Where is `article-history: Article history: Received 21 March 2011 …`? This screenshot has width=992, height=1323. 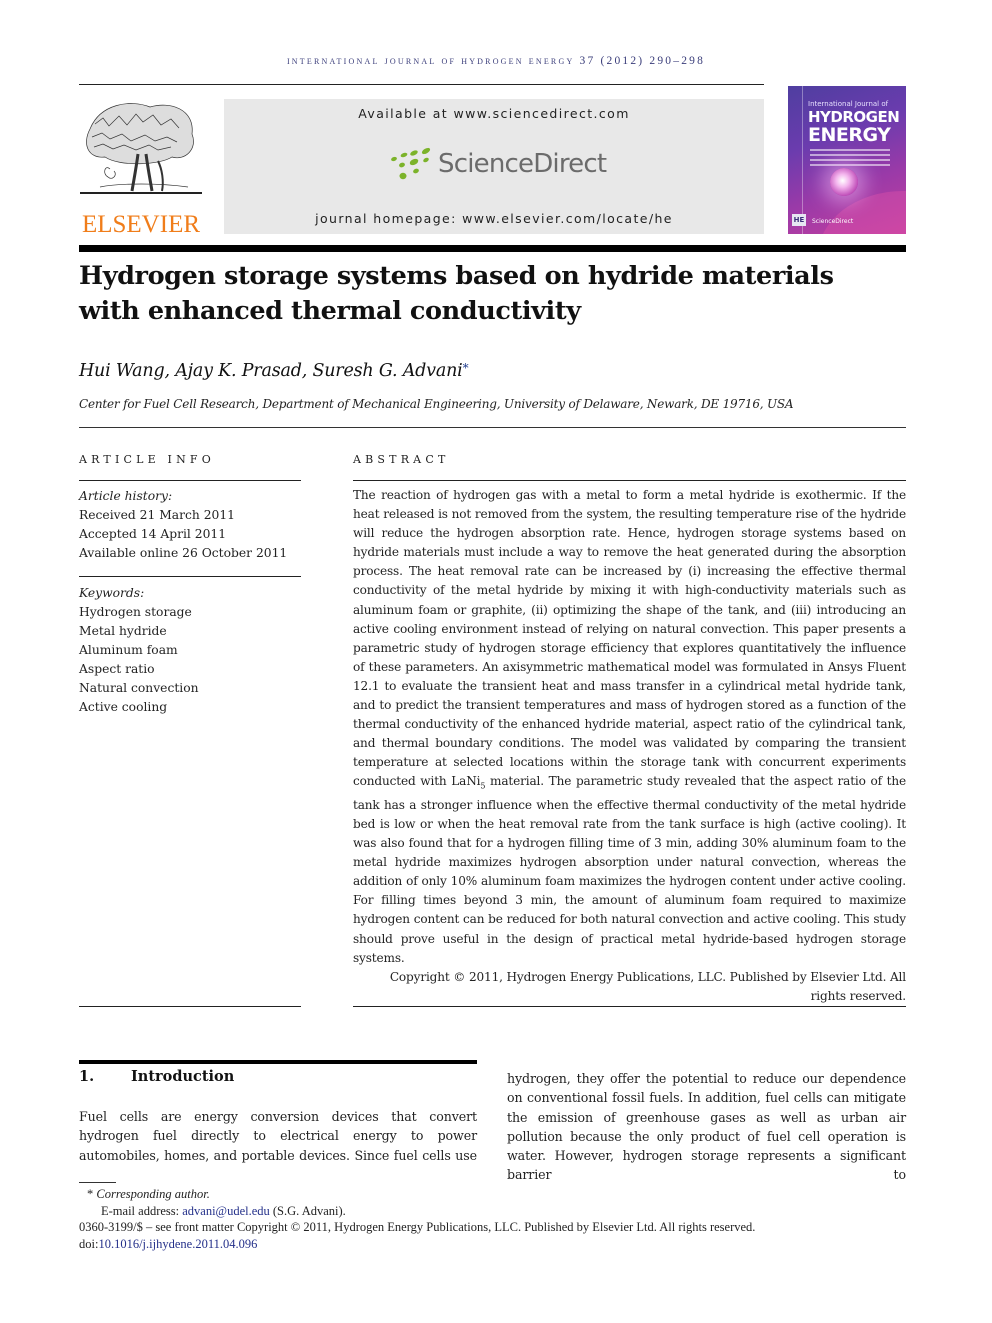
article-history: Article history: Received 21 March 2011 … is located at coordinates (183, 525).